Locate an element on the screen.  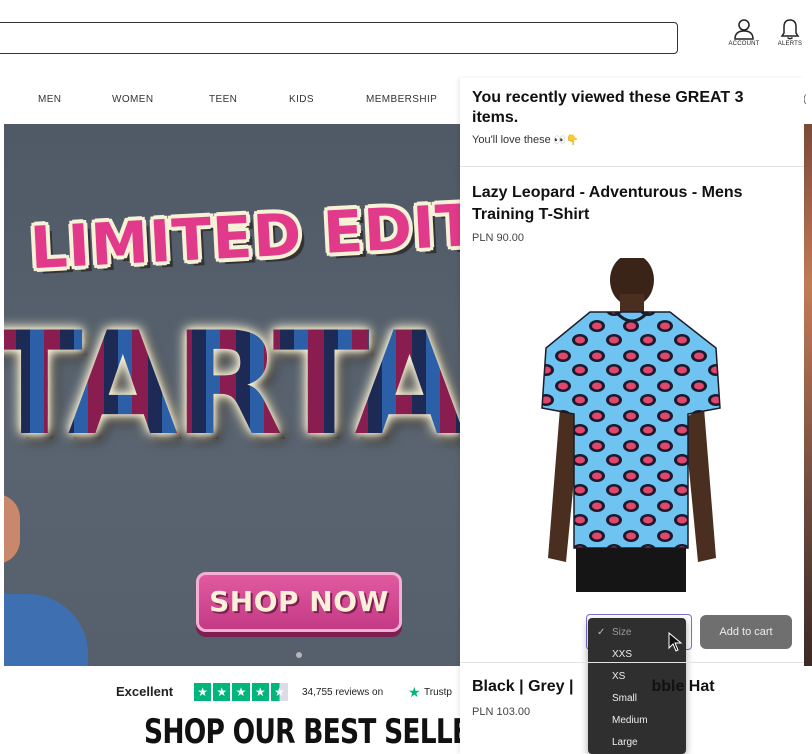
product-price: PLN 103.00 is located at coordinates (501, 712).